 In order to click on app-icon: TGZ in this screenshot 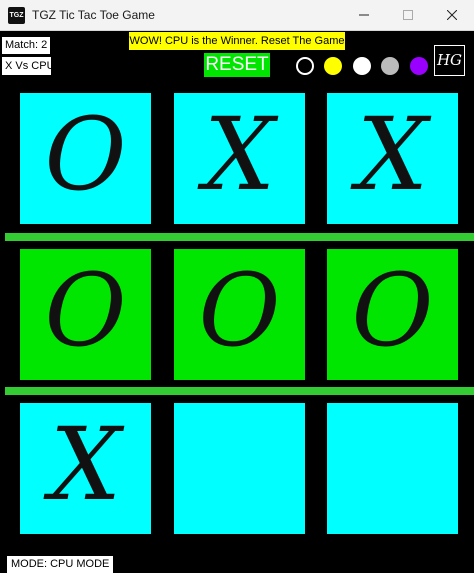, I will do `click(16, 15)`.